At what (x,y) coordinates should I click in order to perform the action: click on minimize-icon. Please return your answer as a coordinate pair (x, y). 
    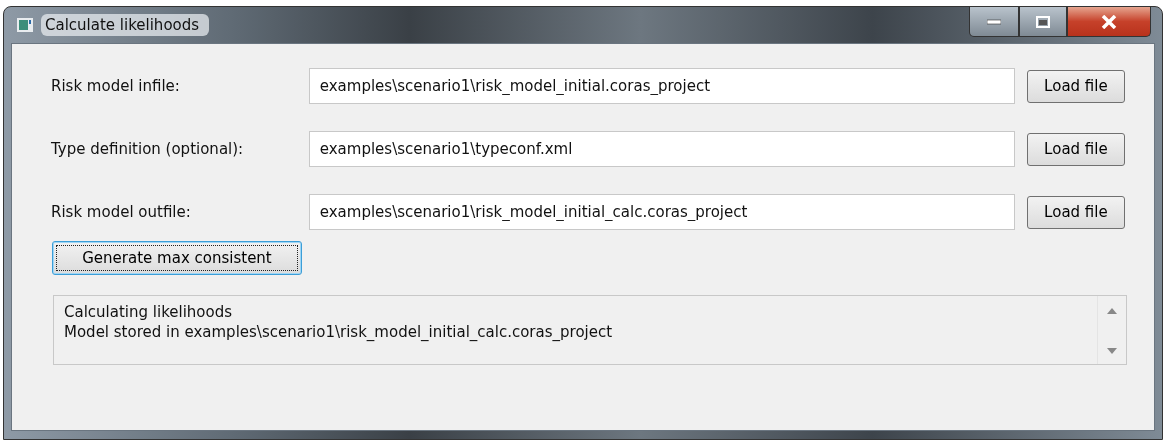
    Looking at the image, I should click on (994, 21).